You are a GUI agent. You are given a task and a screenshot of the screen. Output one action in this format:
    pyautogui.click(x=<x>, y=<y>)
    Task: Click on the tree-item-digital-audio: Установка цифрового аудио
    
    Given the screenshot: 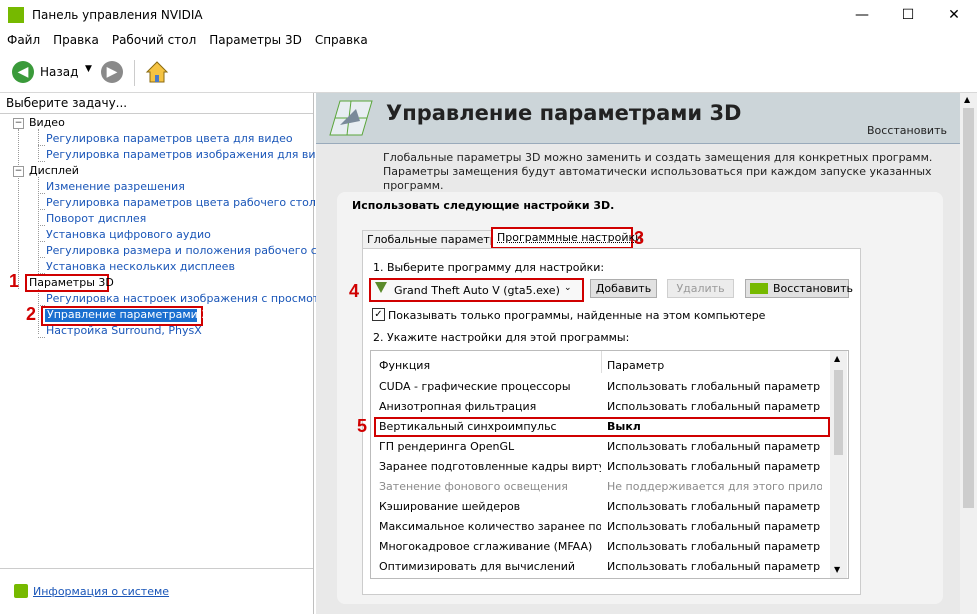 What is the action you would take?
    pyautogui.click(x=128, y=234)
    